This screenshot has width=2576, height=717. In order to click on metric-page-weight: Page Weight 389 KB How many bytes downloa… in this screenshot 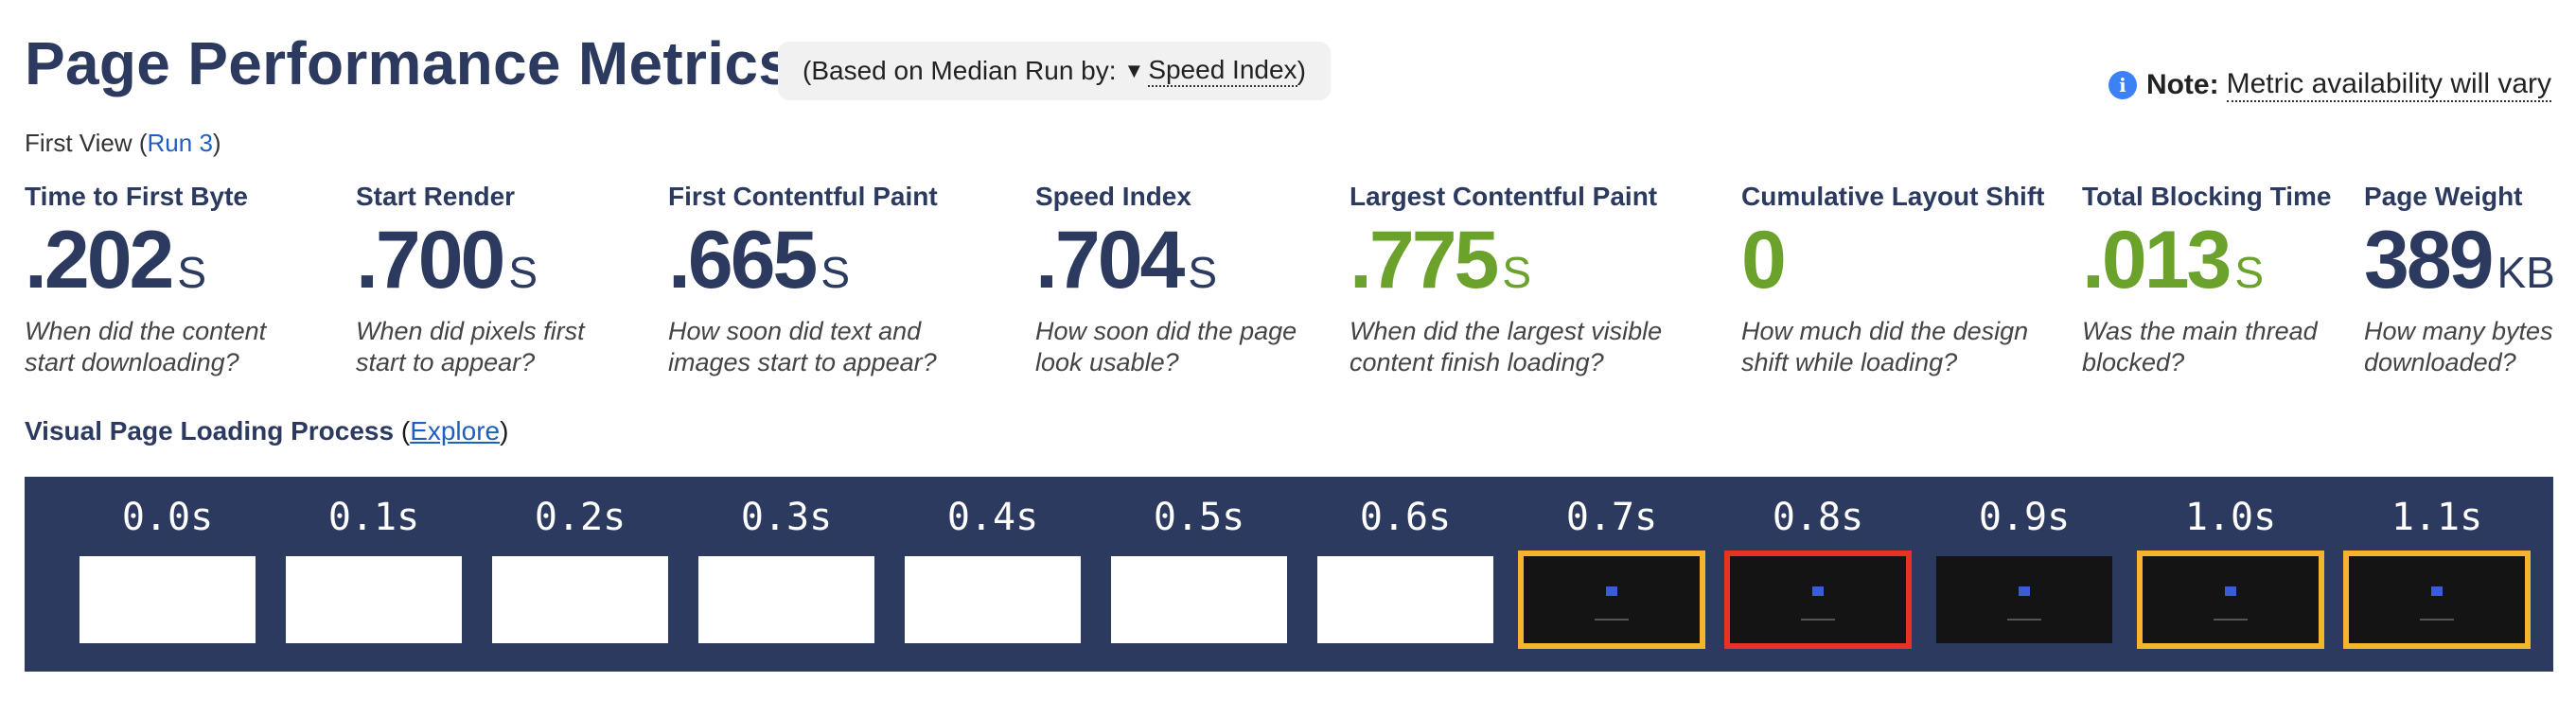, I will do `click(2459, 280)`.